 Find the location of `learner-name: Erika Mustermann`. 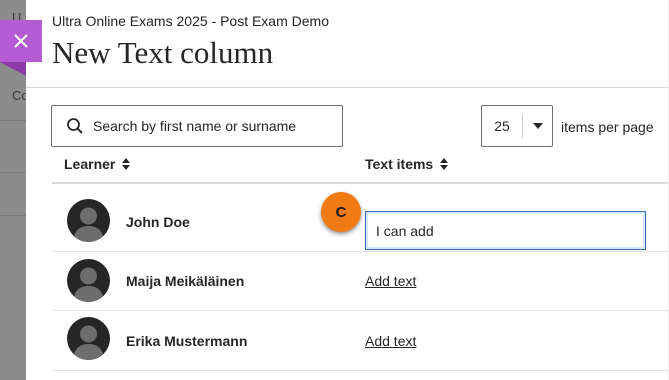

learner-name: Erika Mustermann is located at coordinates (187, 341).